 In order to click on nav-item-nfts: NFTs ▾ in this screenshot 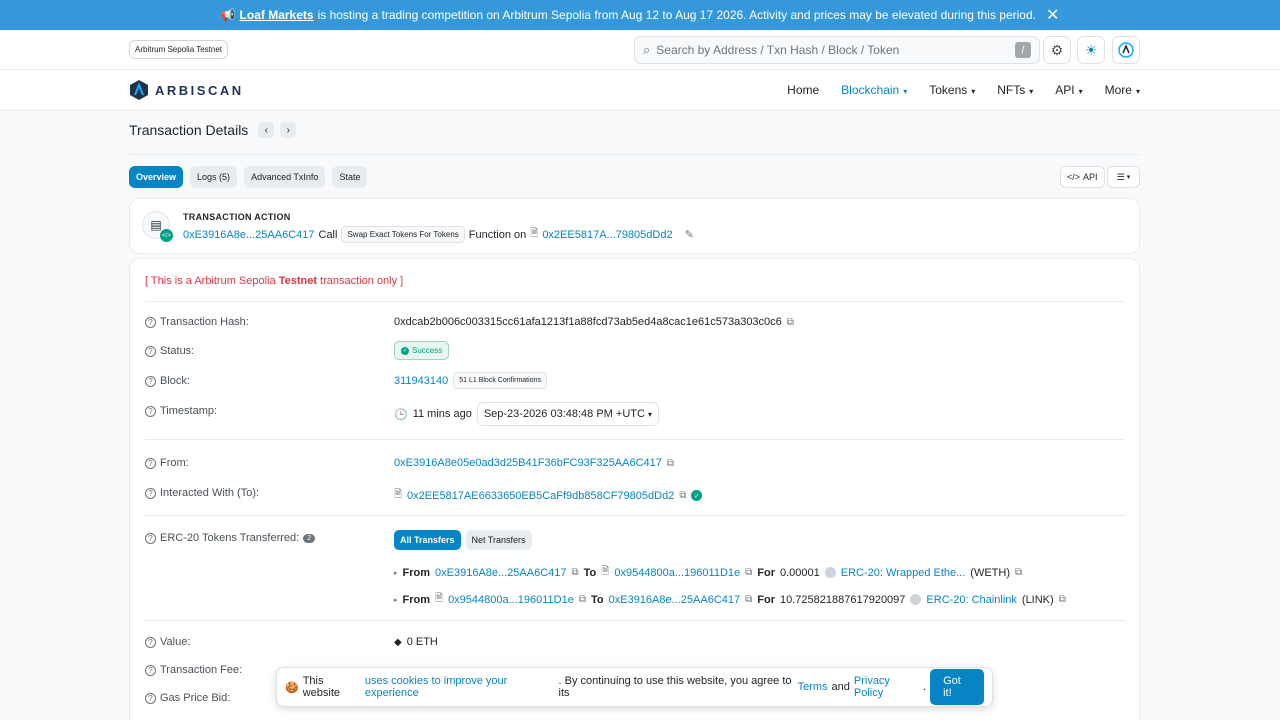, I will do `click(1015, 90)`.